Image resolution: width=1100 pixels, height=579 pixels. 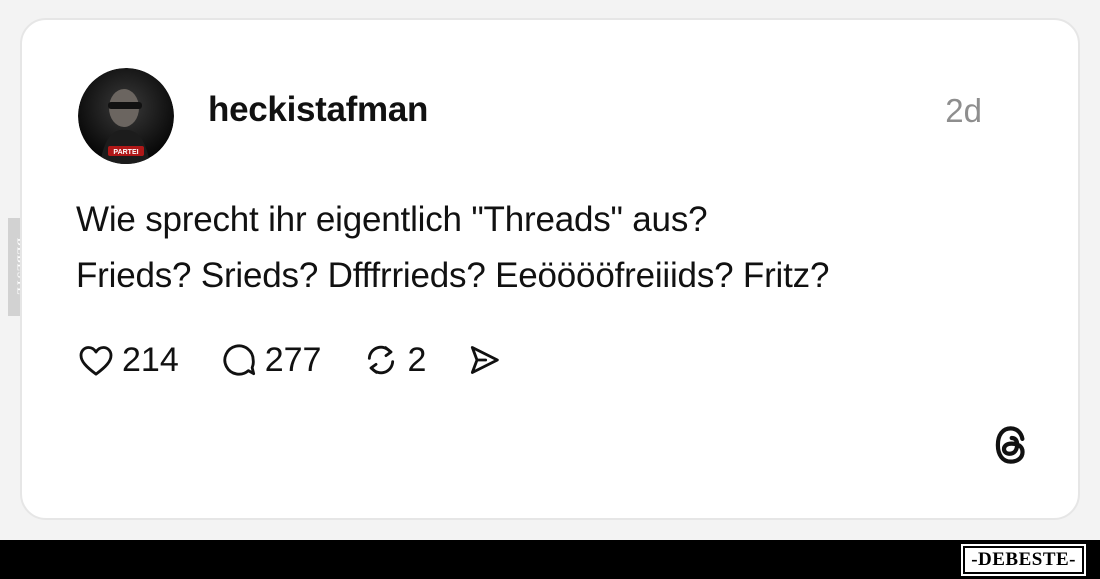 I want to click on comment-count: 277, so click(x=293, y=359).